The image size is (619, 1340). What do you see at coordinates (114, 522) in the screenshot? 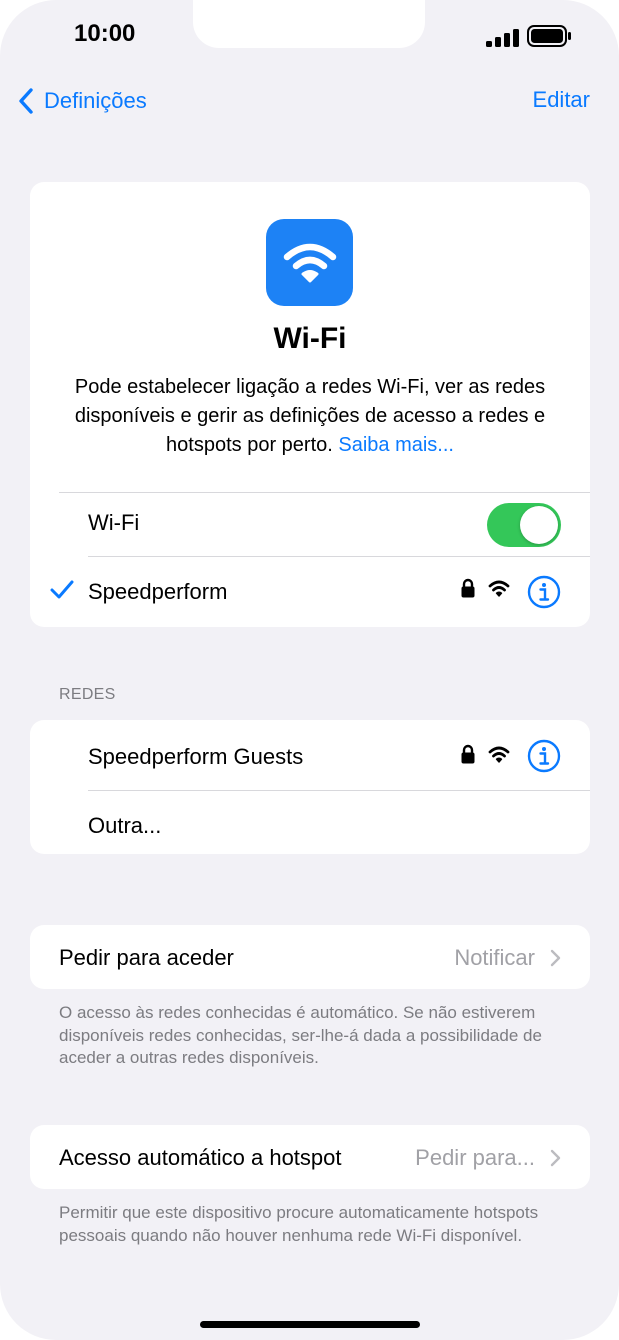
I see `wifi-toggle-label: Wi-Fi` at bounding box center [114, 522].